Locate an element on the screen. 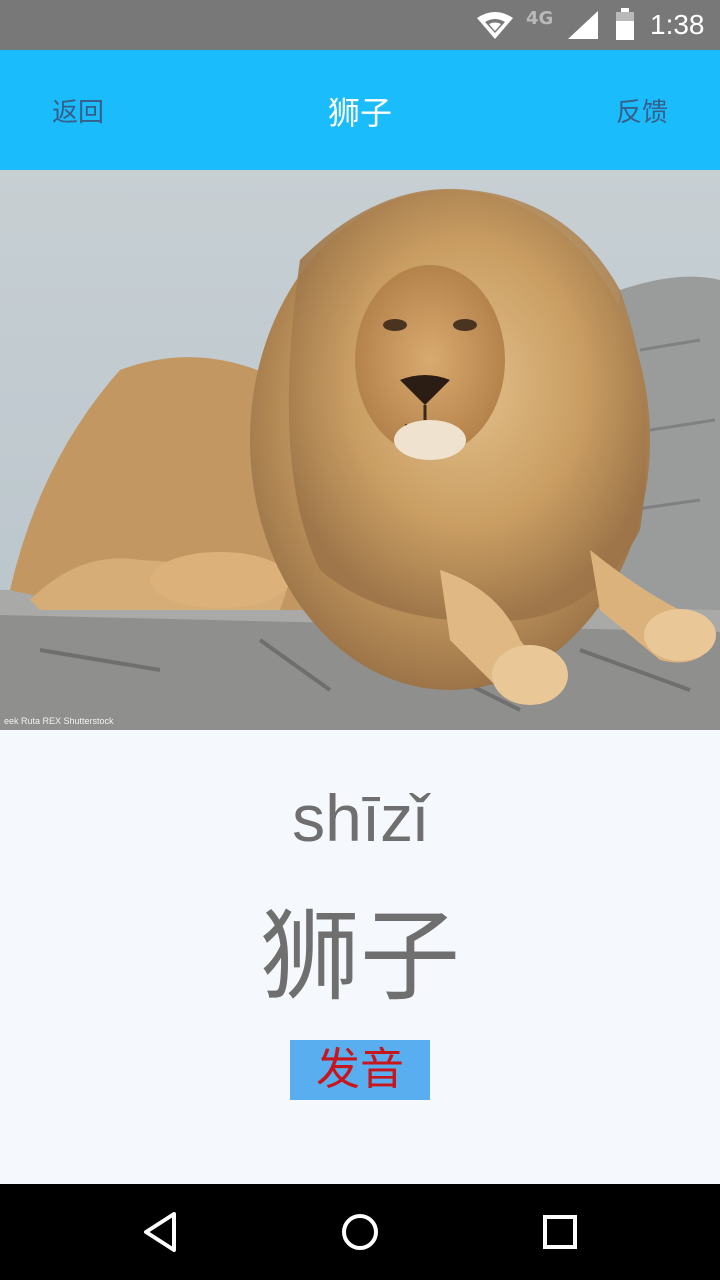 The image size is (720, 1280). page-title: 狮子 is located at coordinates (359, 113).